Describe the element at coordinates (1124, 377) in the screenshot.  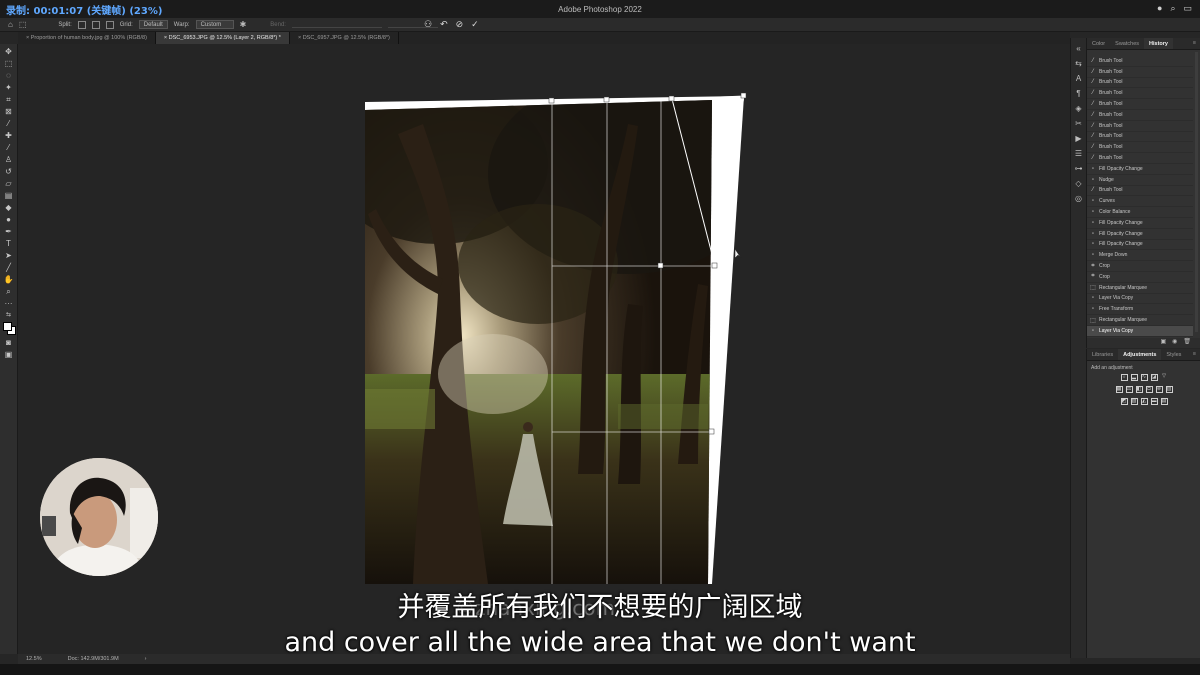
I see `brightness-contrast-icon: ☼` at that location.